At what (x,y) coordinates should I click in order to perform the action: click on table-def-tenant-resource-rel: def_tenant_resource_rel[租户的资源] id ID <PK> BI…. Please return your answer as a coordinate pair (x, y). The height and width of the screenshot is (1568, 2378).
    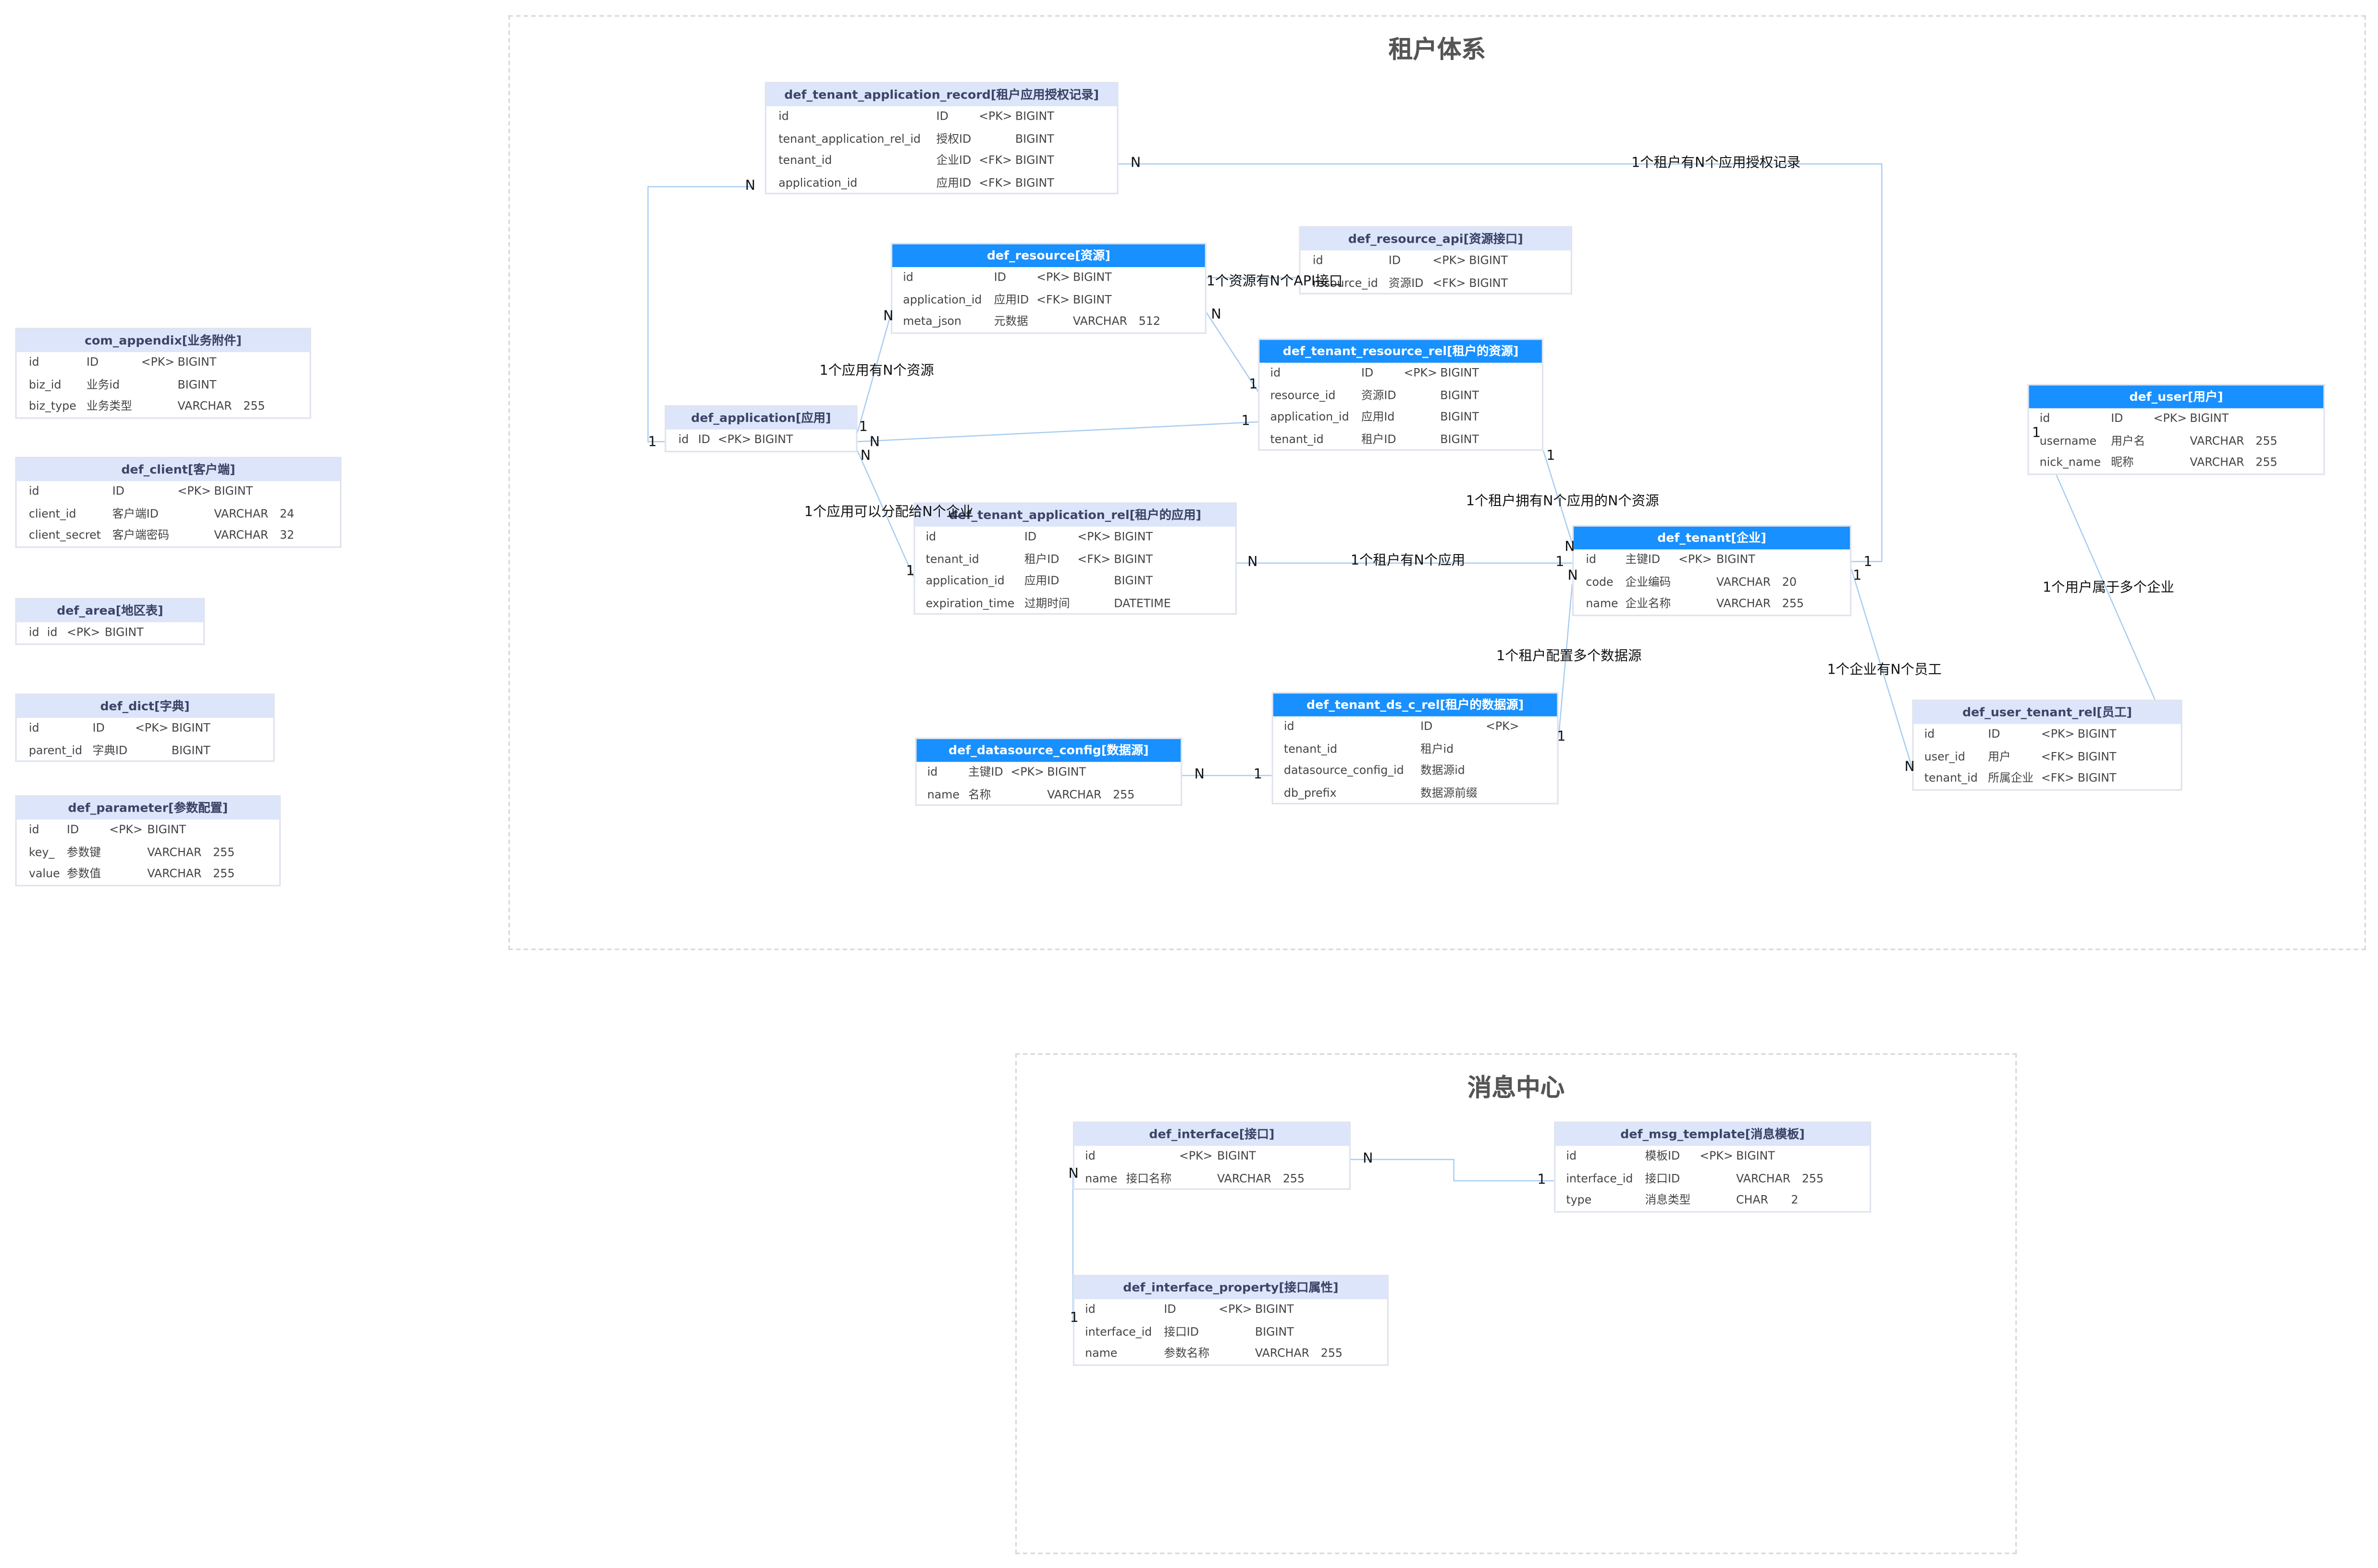
    Looking at the image, I should click on (1400, 395).